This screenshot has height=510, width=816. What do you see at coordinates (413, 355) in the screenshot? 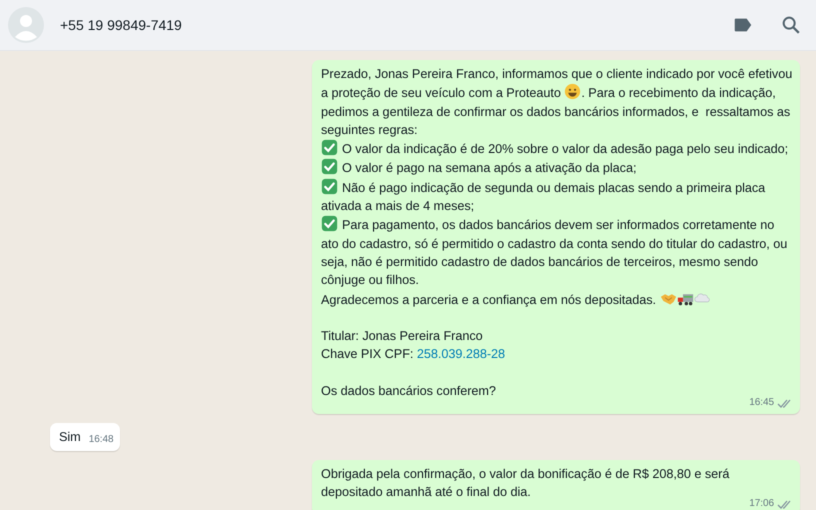
I see `message-text: Chave PIX CPF: 258.039.288-28` at bounding box center [413, 355].